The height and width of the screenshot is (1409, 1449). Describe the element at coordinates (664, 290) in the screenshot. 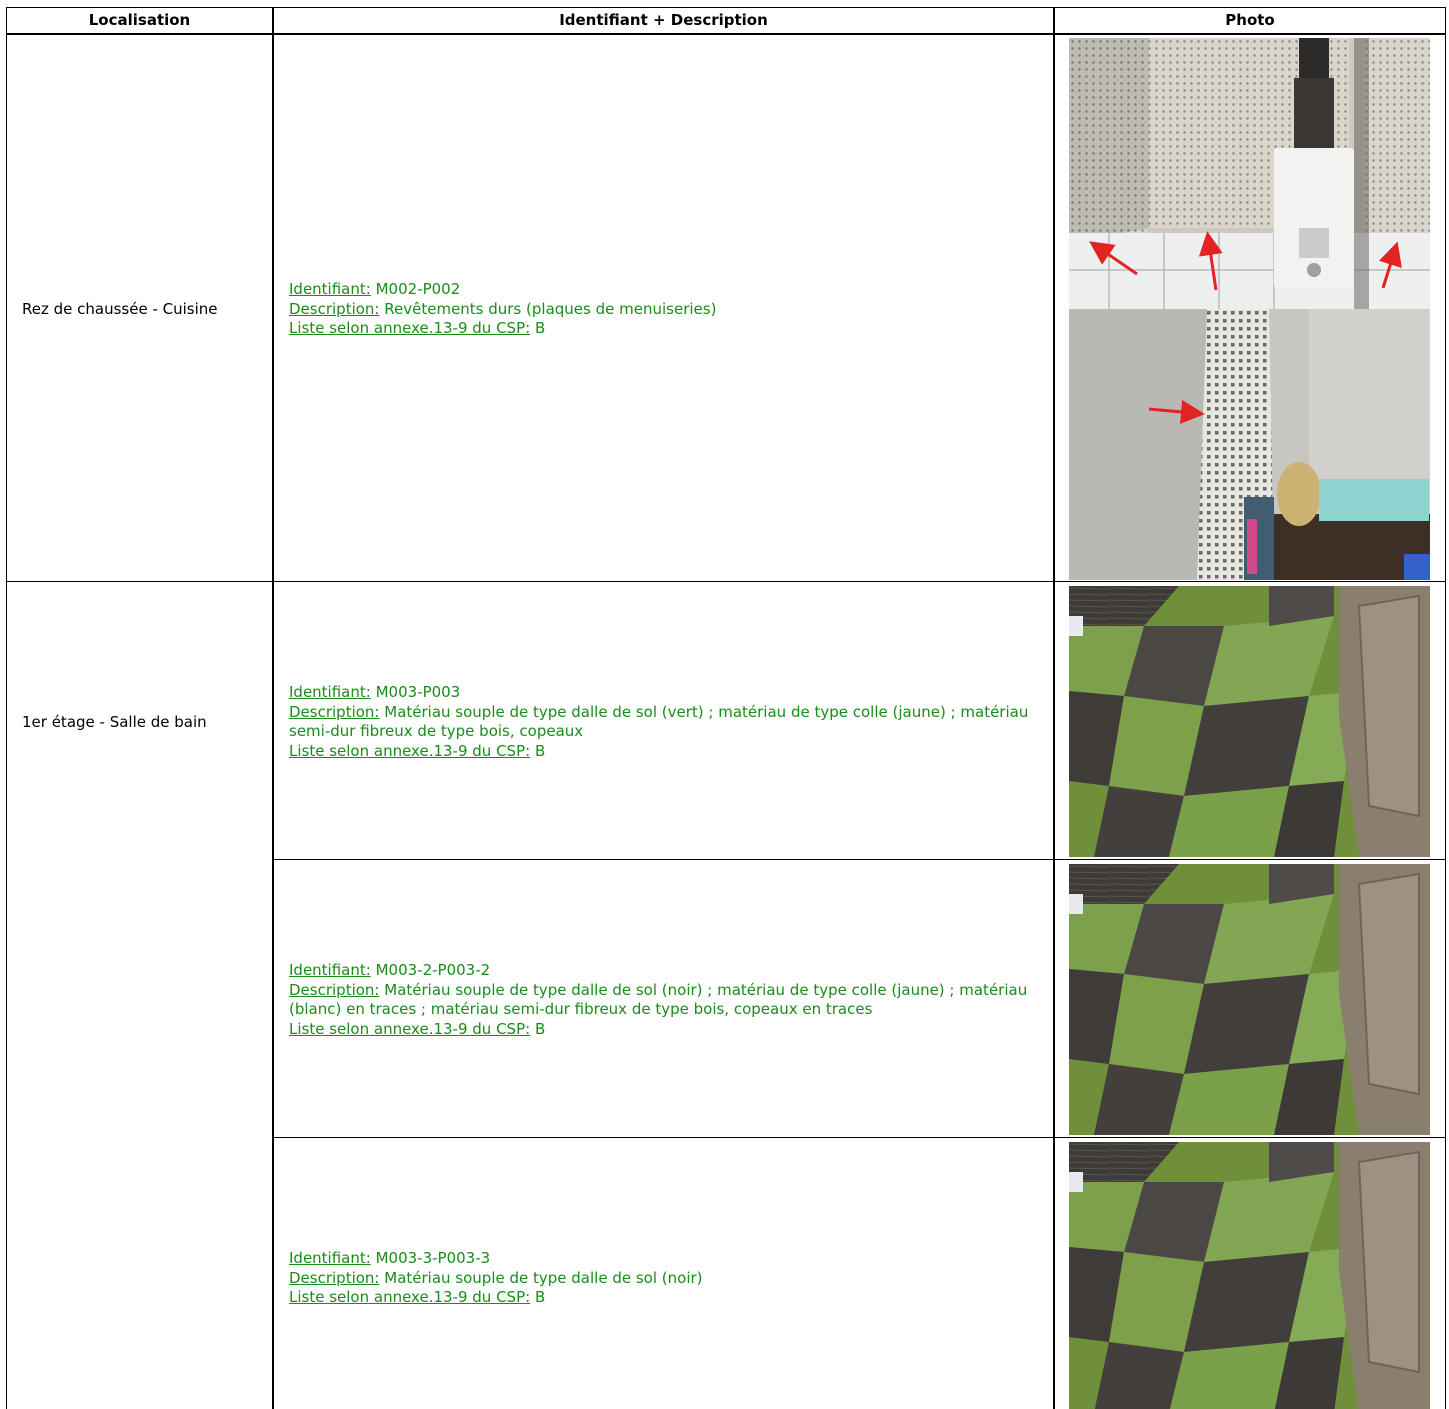

I see `identifiant-line: Identifiant: M002-P002` at that location.